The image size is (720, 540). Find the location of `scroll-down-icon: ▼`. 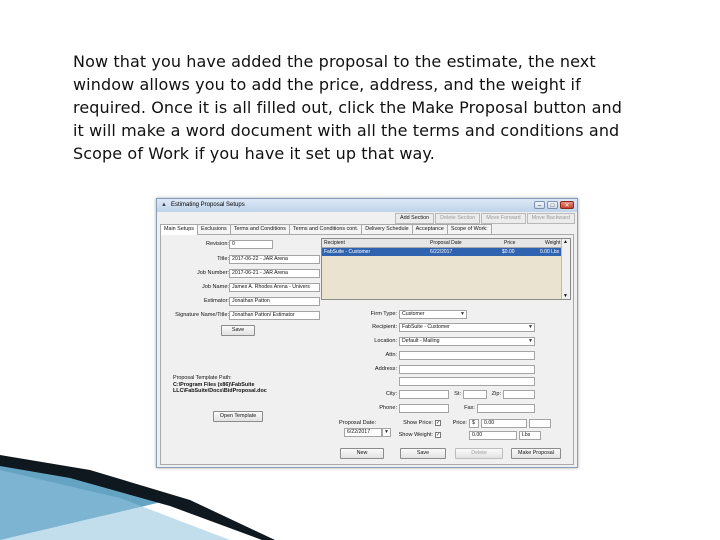

scroll-down-icon: ▼ is located at coordinates (565, 296).